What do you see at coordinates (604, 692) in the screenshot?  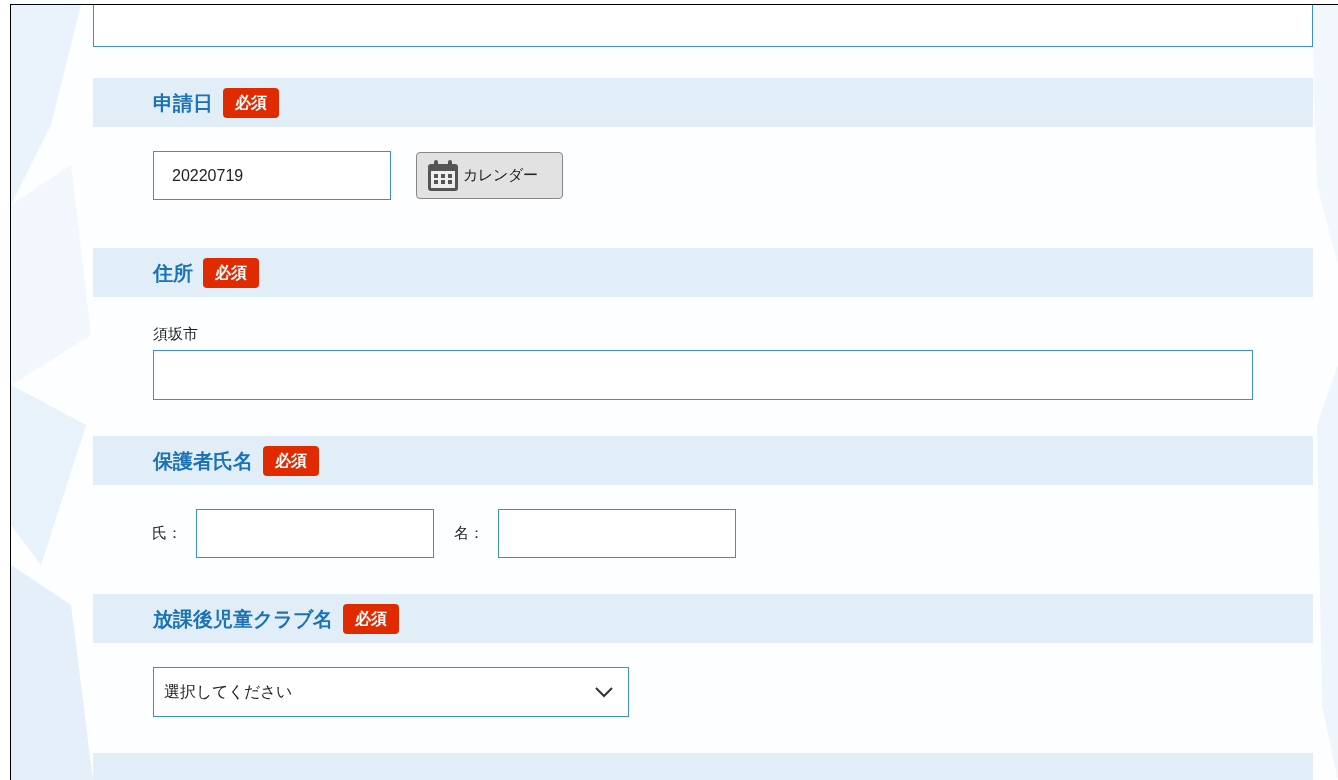 I see `chevron-down-icon` at bounding box center [604, 692].